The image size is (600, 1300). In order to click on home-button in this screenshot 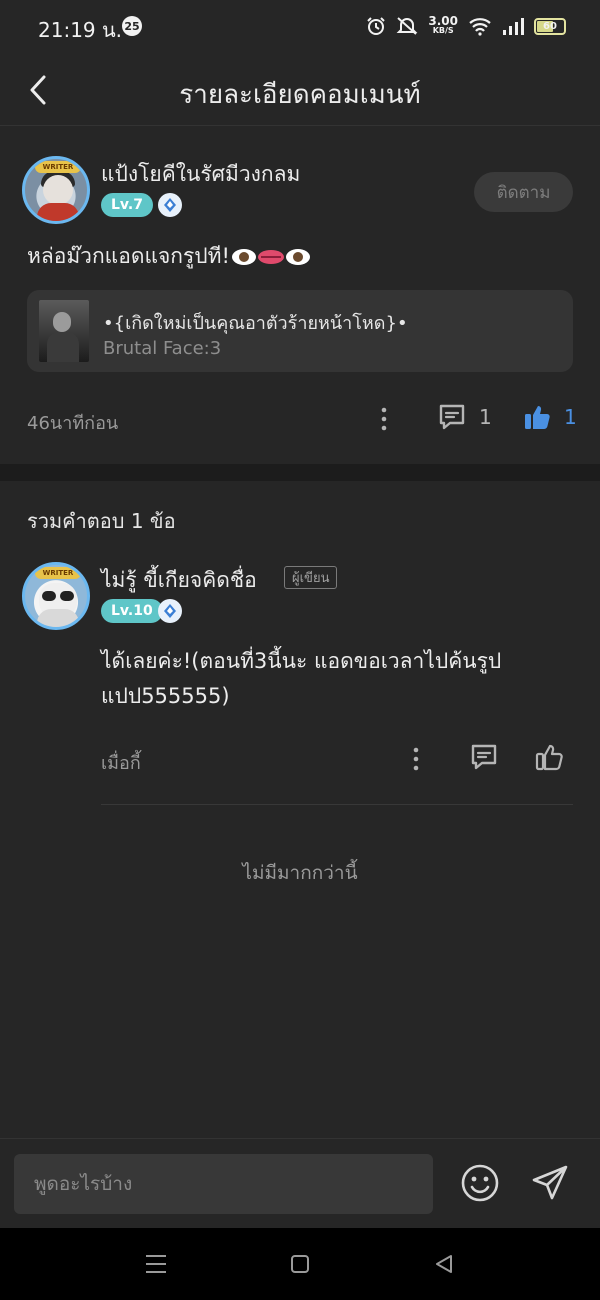, I will do `click(300, 1264)`.